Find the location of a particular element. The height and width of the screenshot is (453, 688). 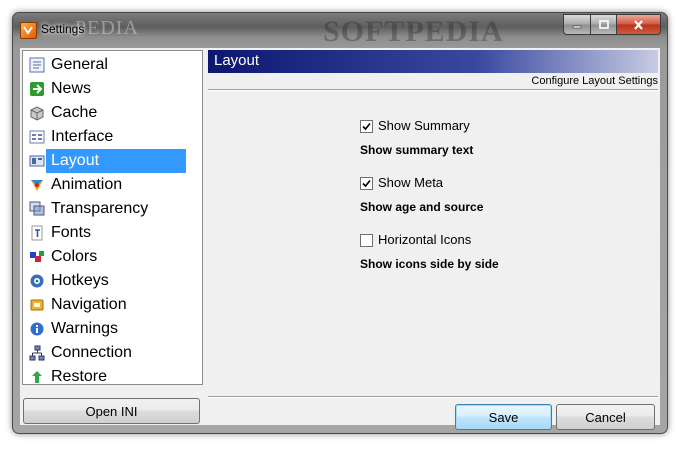

minimize-button is located at coordinates (577, 24).